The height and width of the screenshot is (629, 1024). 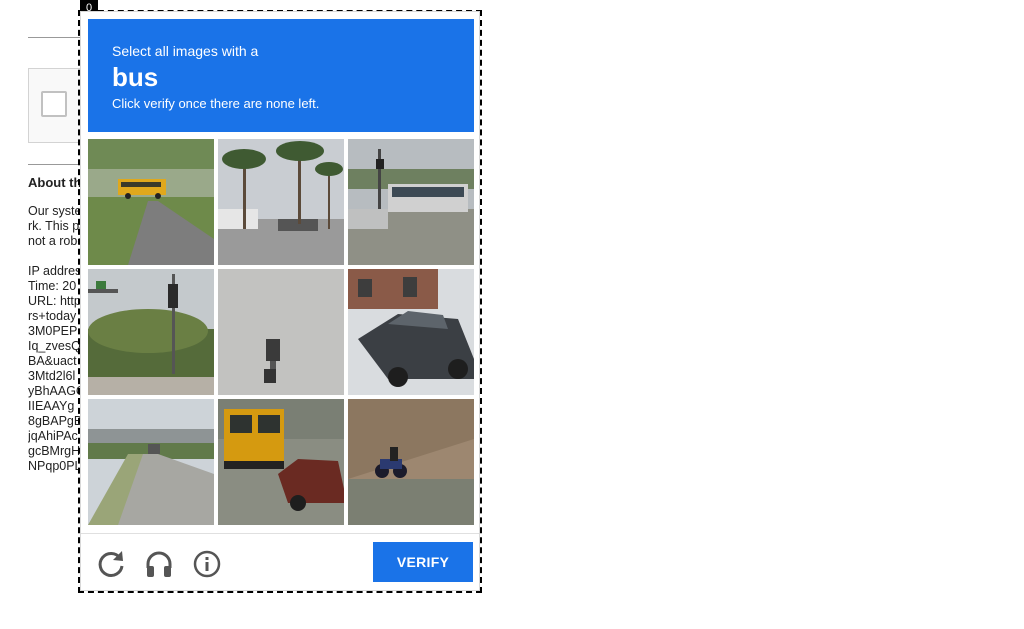 What do you see at coordinates (54, 271) in the screenshot?
I see `ip-address-line: IP address:` at bounding box center [54, 271].